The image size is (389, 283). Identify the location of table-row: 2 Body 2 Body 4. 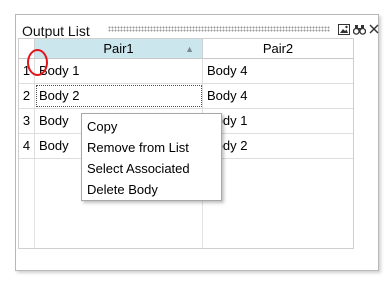
(186, 96).